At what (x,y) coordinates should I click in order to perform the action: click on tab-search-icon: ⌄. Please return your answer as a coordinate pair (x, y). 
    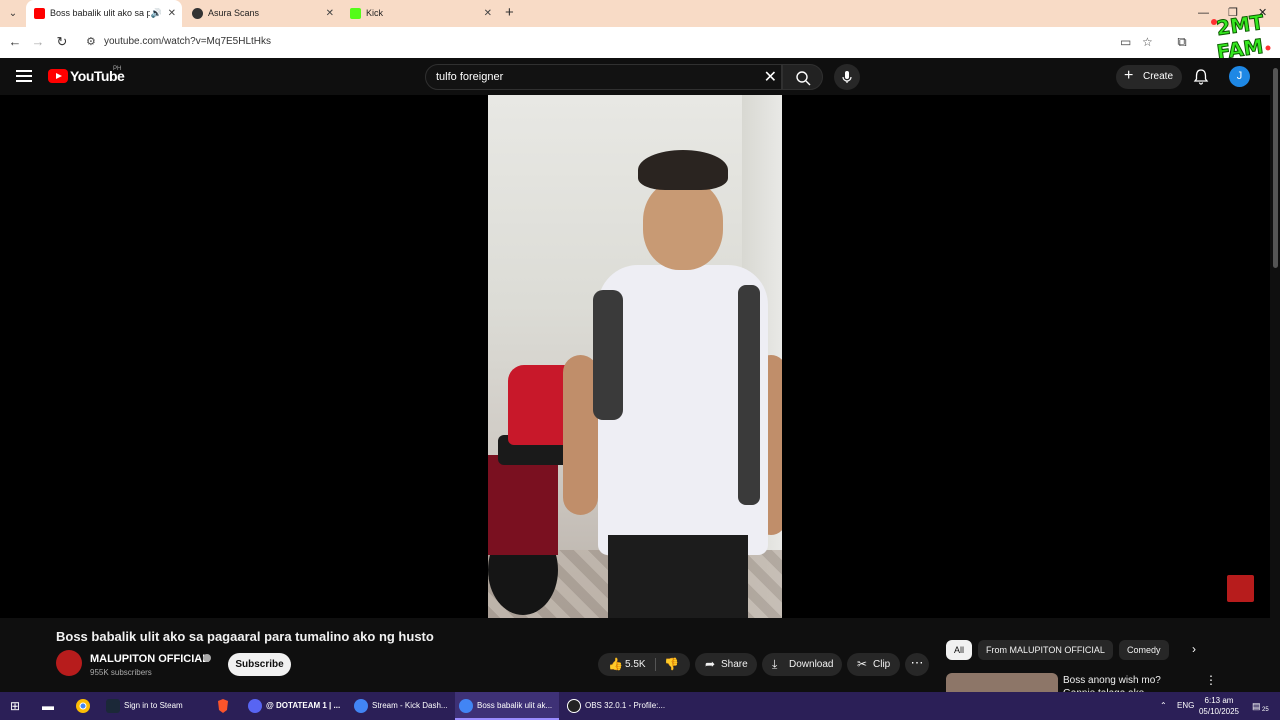
    Looking at the image, I should click on (13, 14).